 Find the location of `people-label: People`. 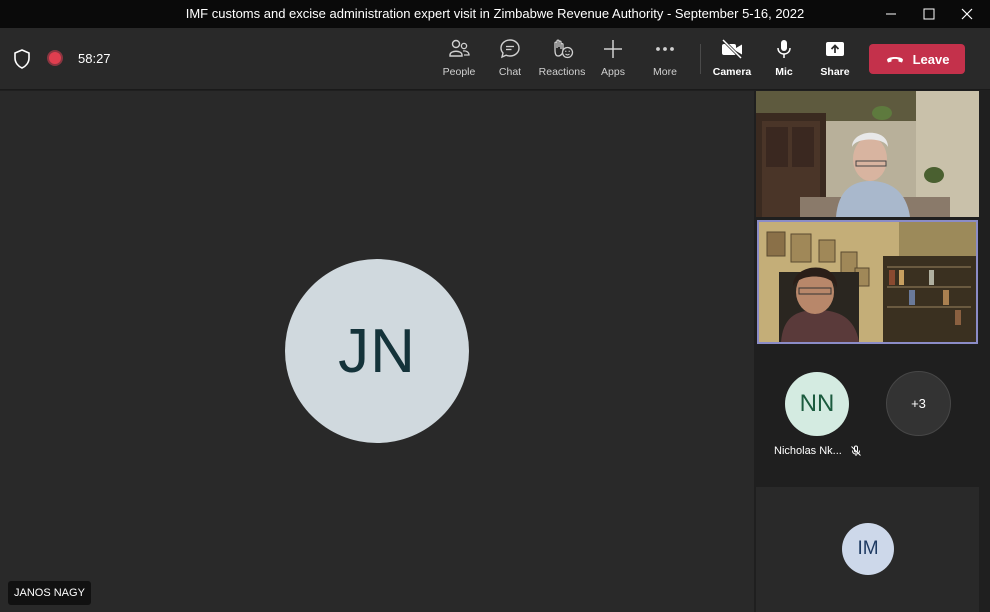

people-label: People is located at coordinates (459, 72).